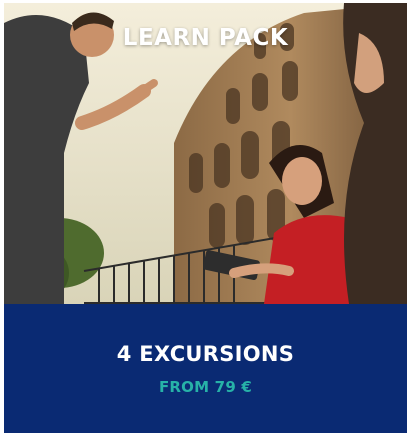 This screenshot has width=411, height=436. What do you see at coordinates (205, 38) in the screenshot?
I see `pack-title: LEARN PACK` at bounding box center [205, 38].